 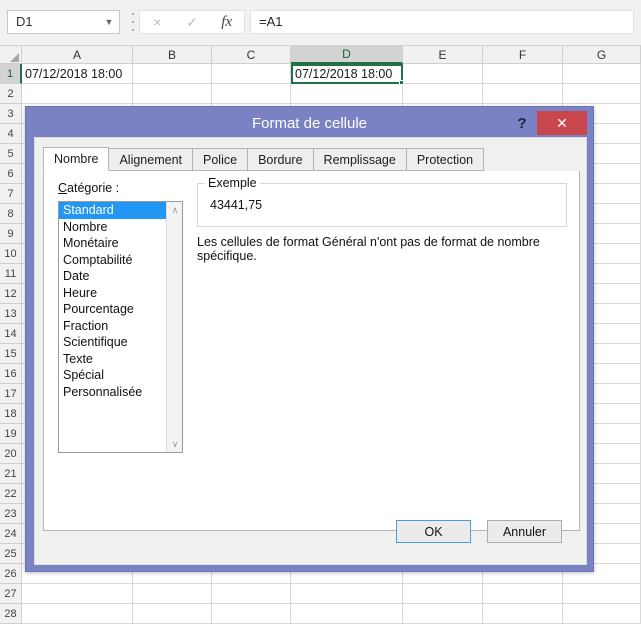 What do you see at coordinates (443, 614) in the screenshot?
I see `cell-e28` at bounding box center [443, 614].